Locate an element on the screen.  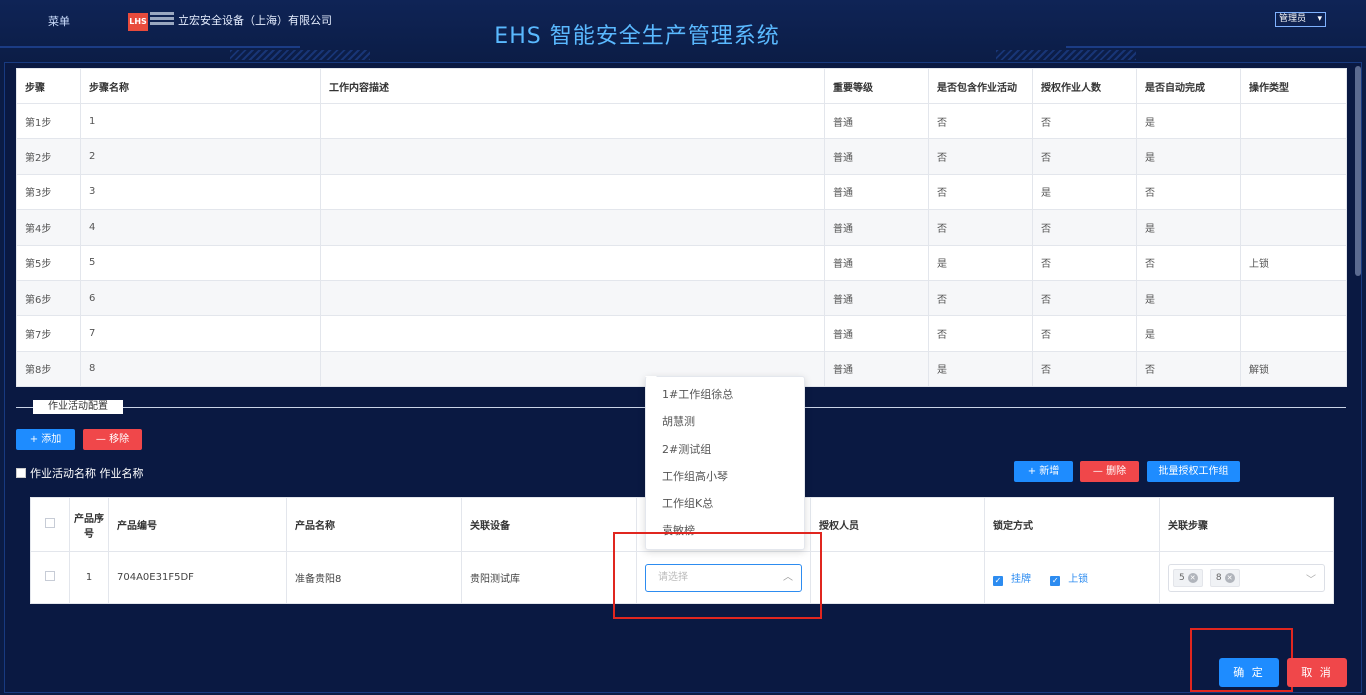
table-cell: 第1步 is located at coordinates (48, 121).